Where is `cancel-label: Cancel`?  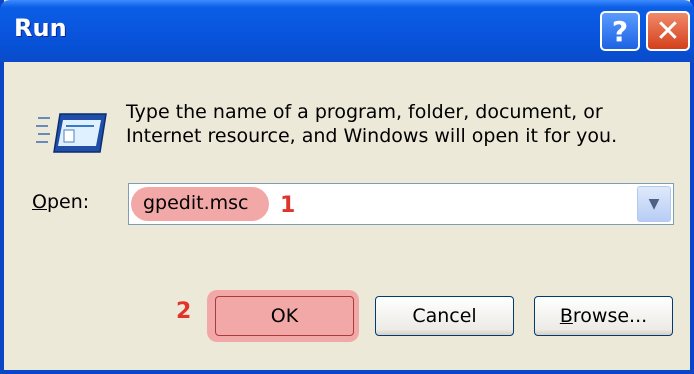 cancel-label: Cancel is located at coordinates (444, 316).